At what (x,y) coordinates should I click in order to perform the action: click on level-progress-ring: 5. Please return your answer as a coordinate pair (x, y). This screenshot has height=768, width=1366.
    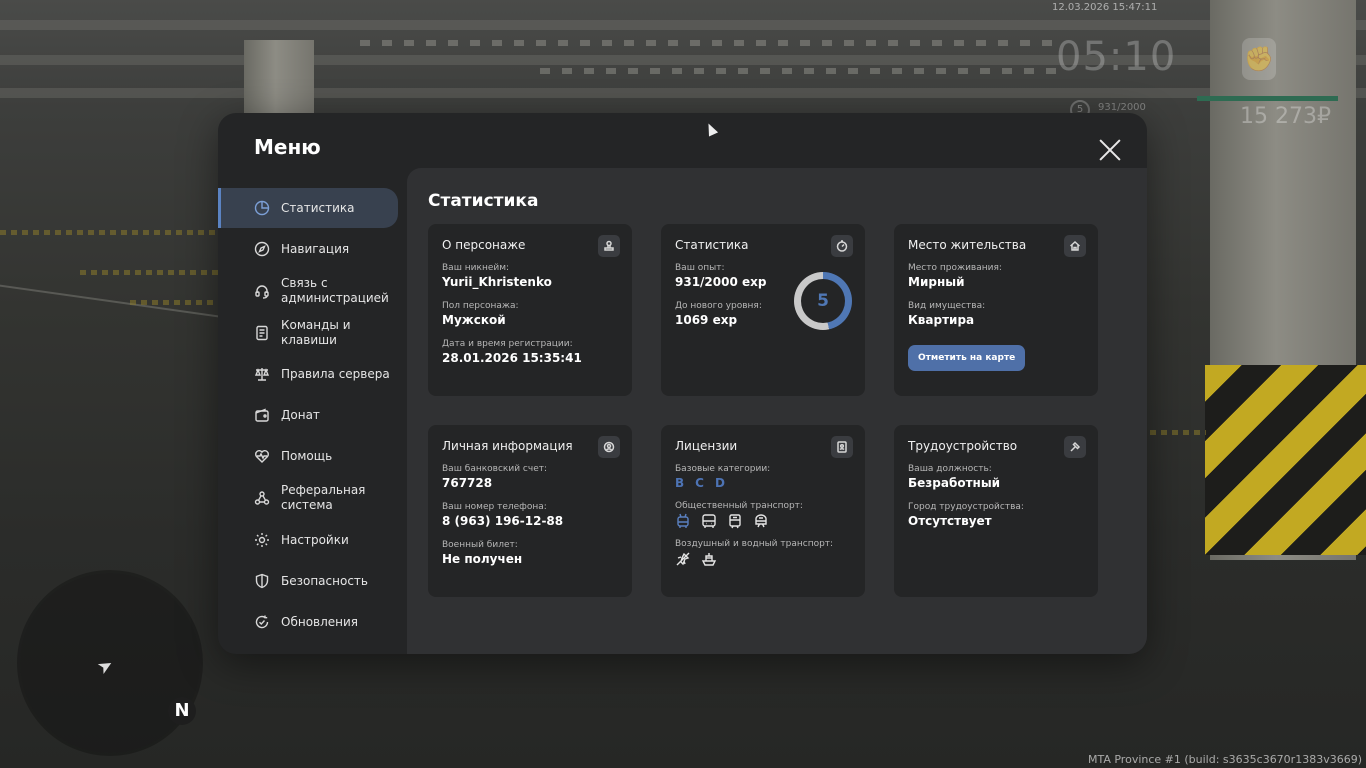
    Looking at the image, I should click on (823, 301).